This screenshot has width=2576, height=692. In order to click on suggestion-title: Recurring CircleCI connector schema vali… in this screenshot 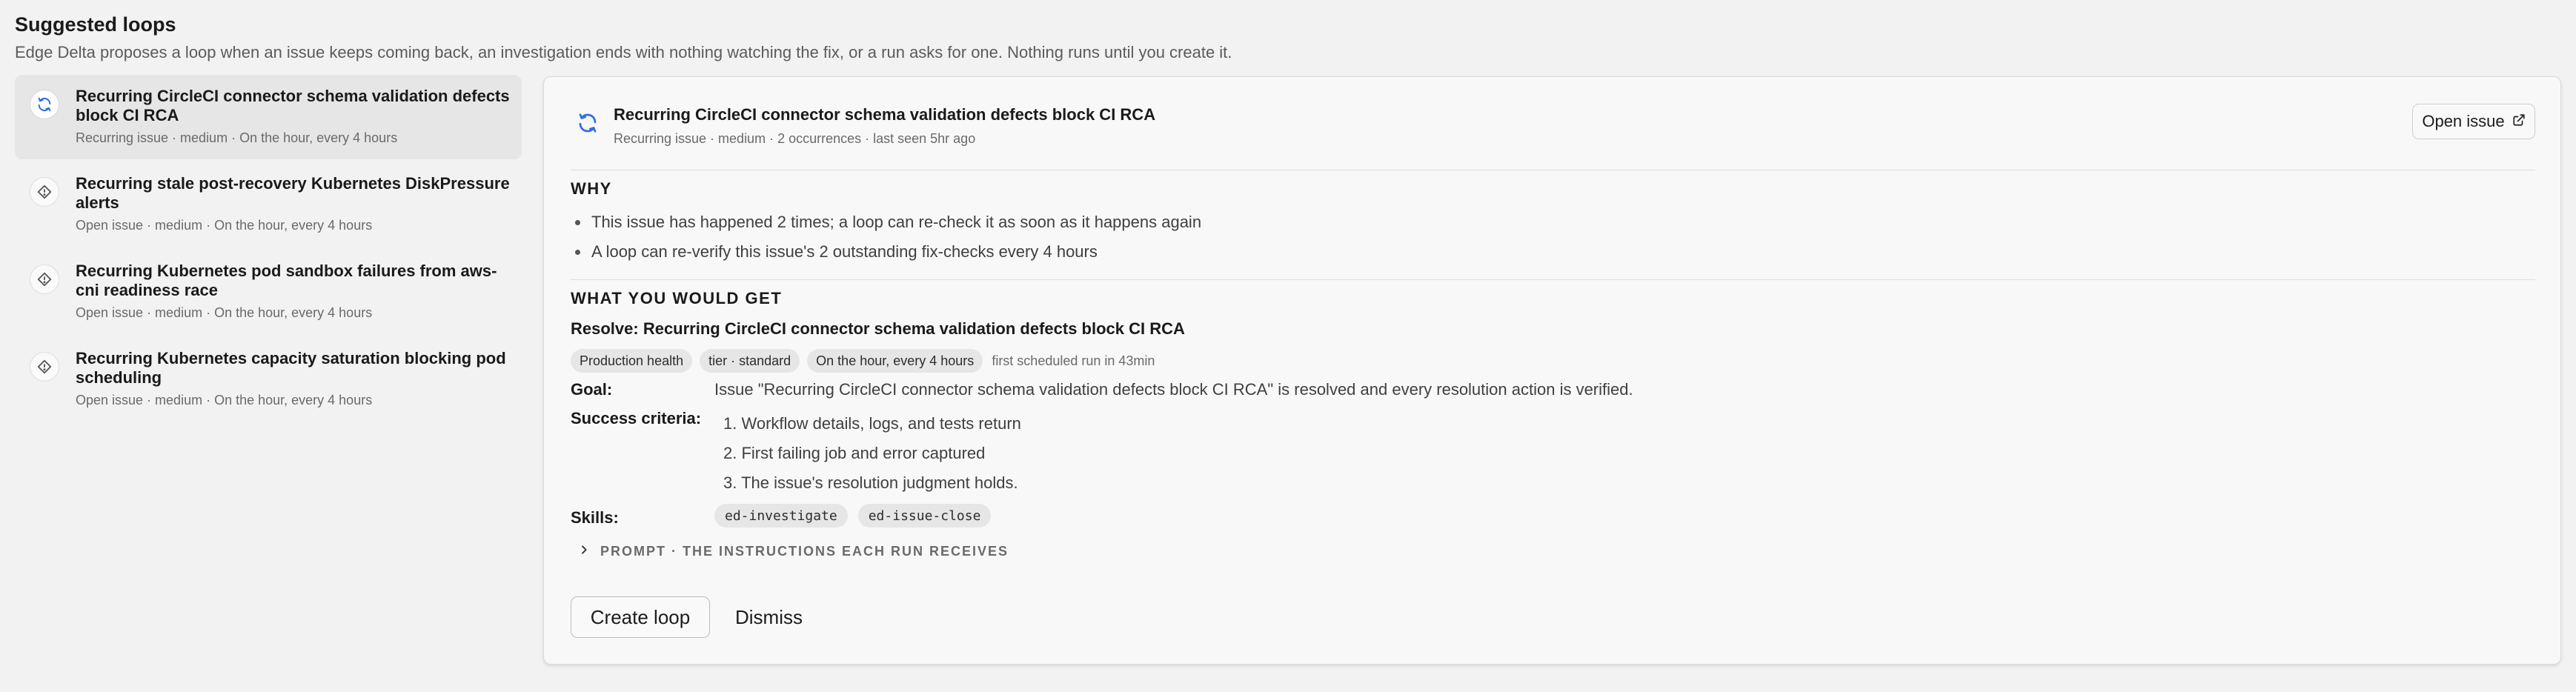, I will do `click(293, 105)`.